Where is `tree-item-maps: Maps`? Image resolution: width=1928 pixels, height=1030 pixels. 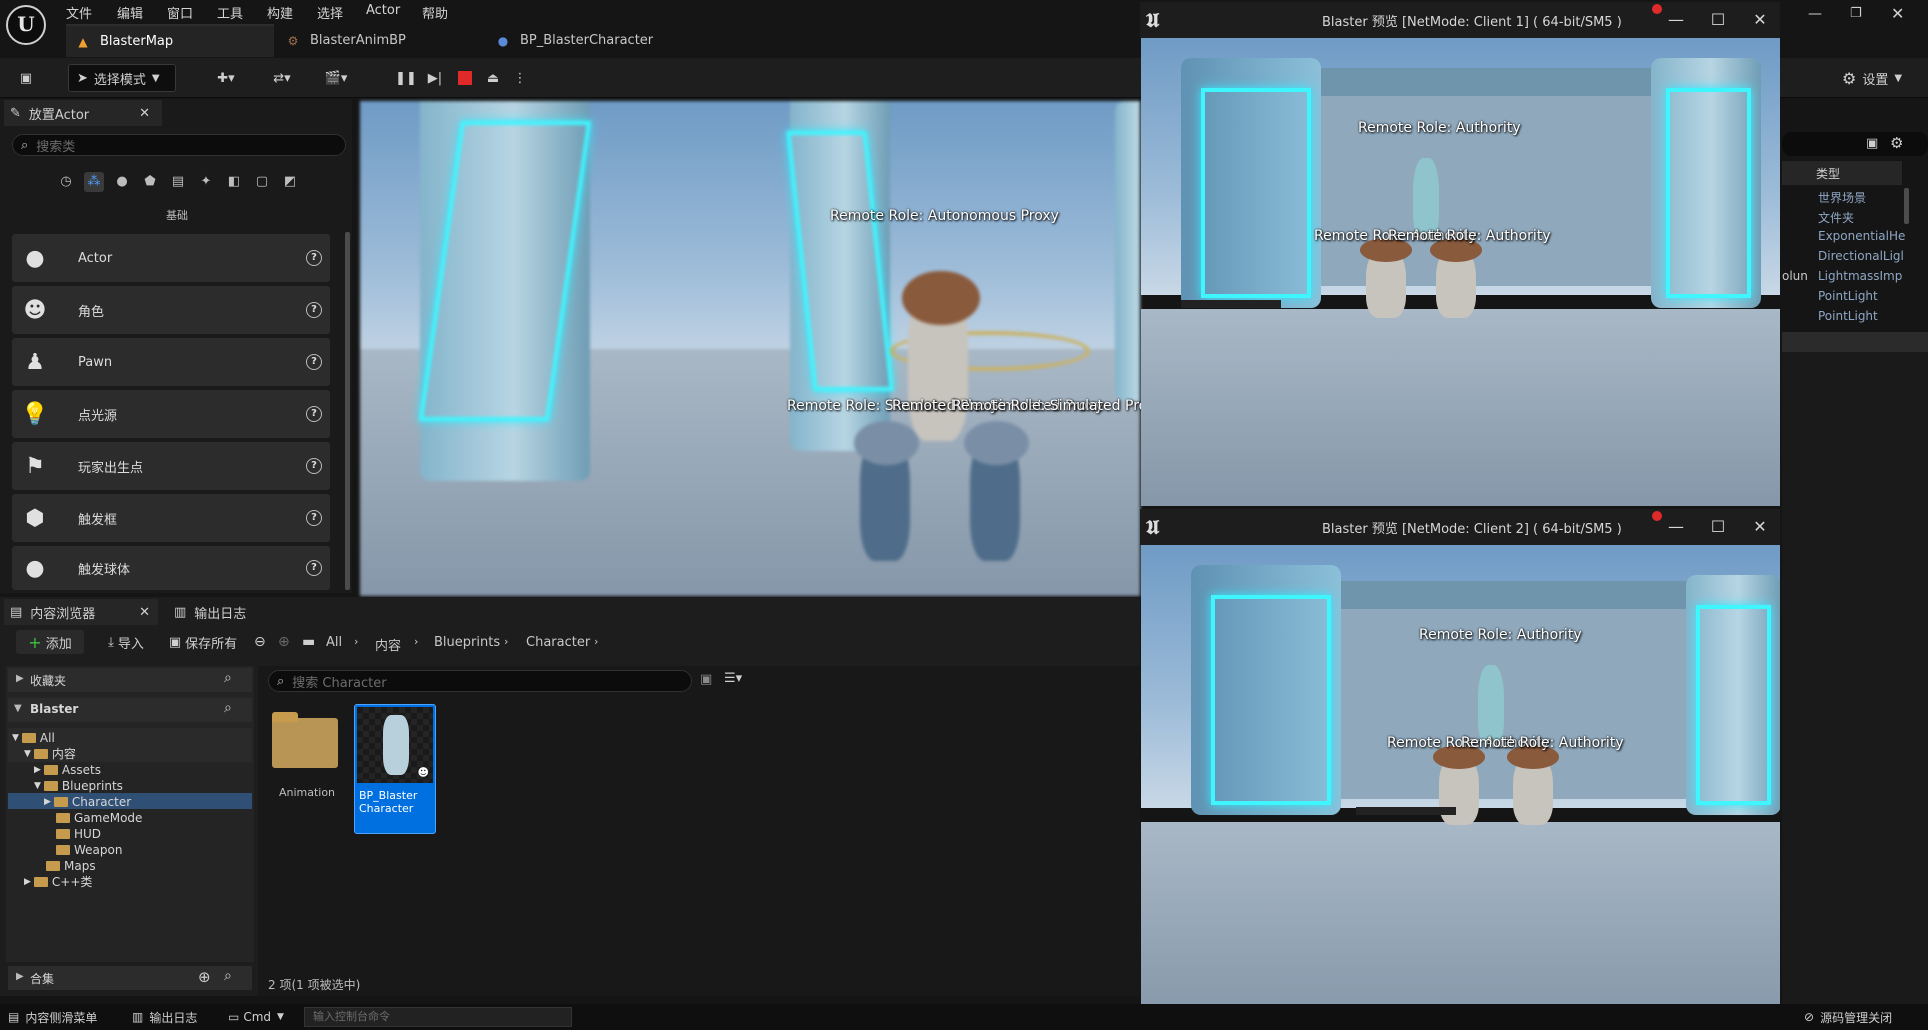
tree-item-maps: Maps is located at coordinates (71, 866).